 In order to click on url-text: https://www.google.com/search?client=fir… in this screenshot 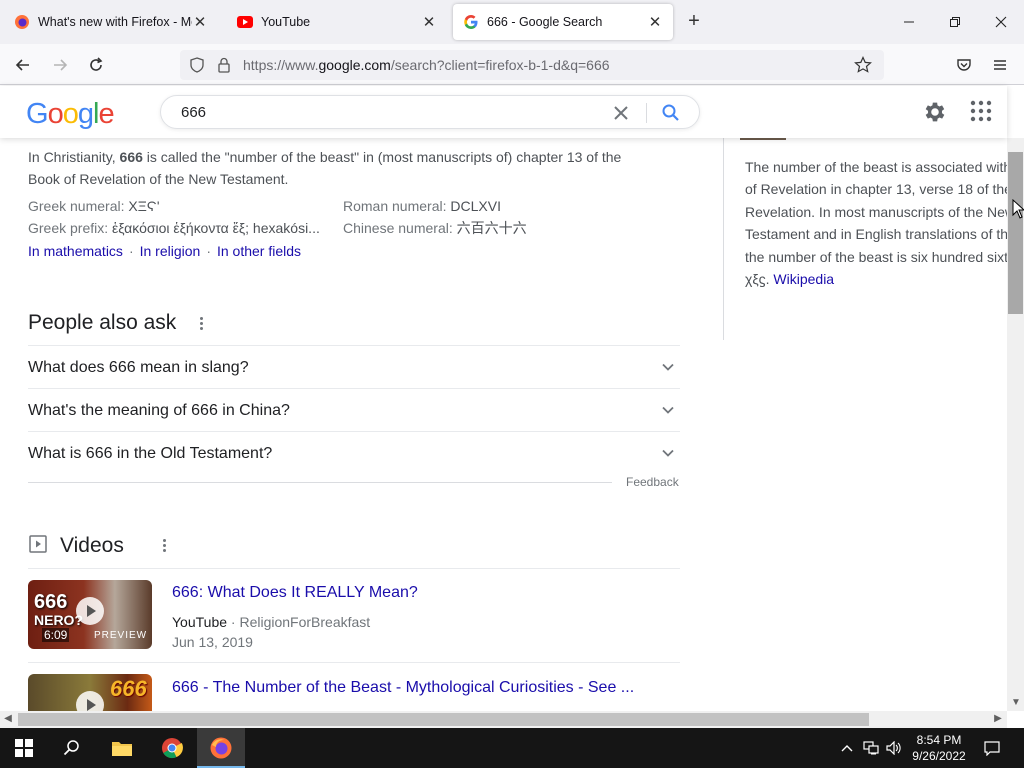, I will do `click(426, 65)`.